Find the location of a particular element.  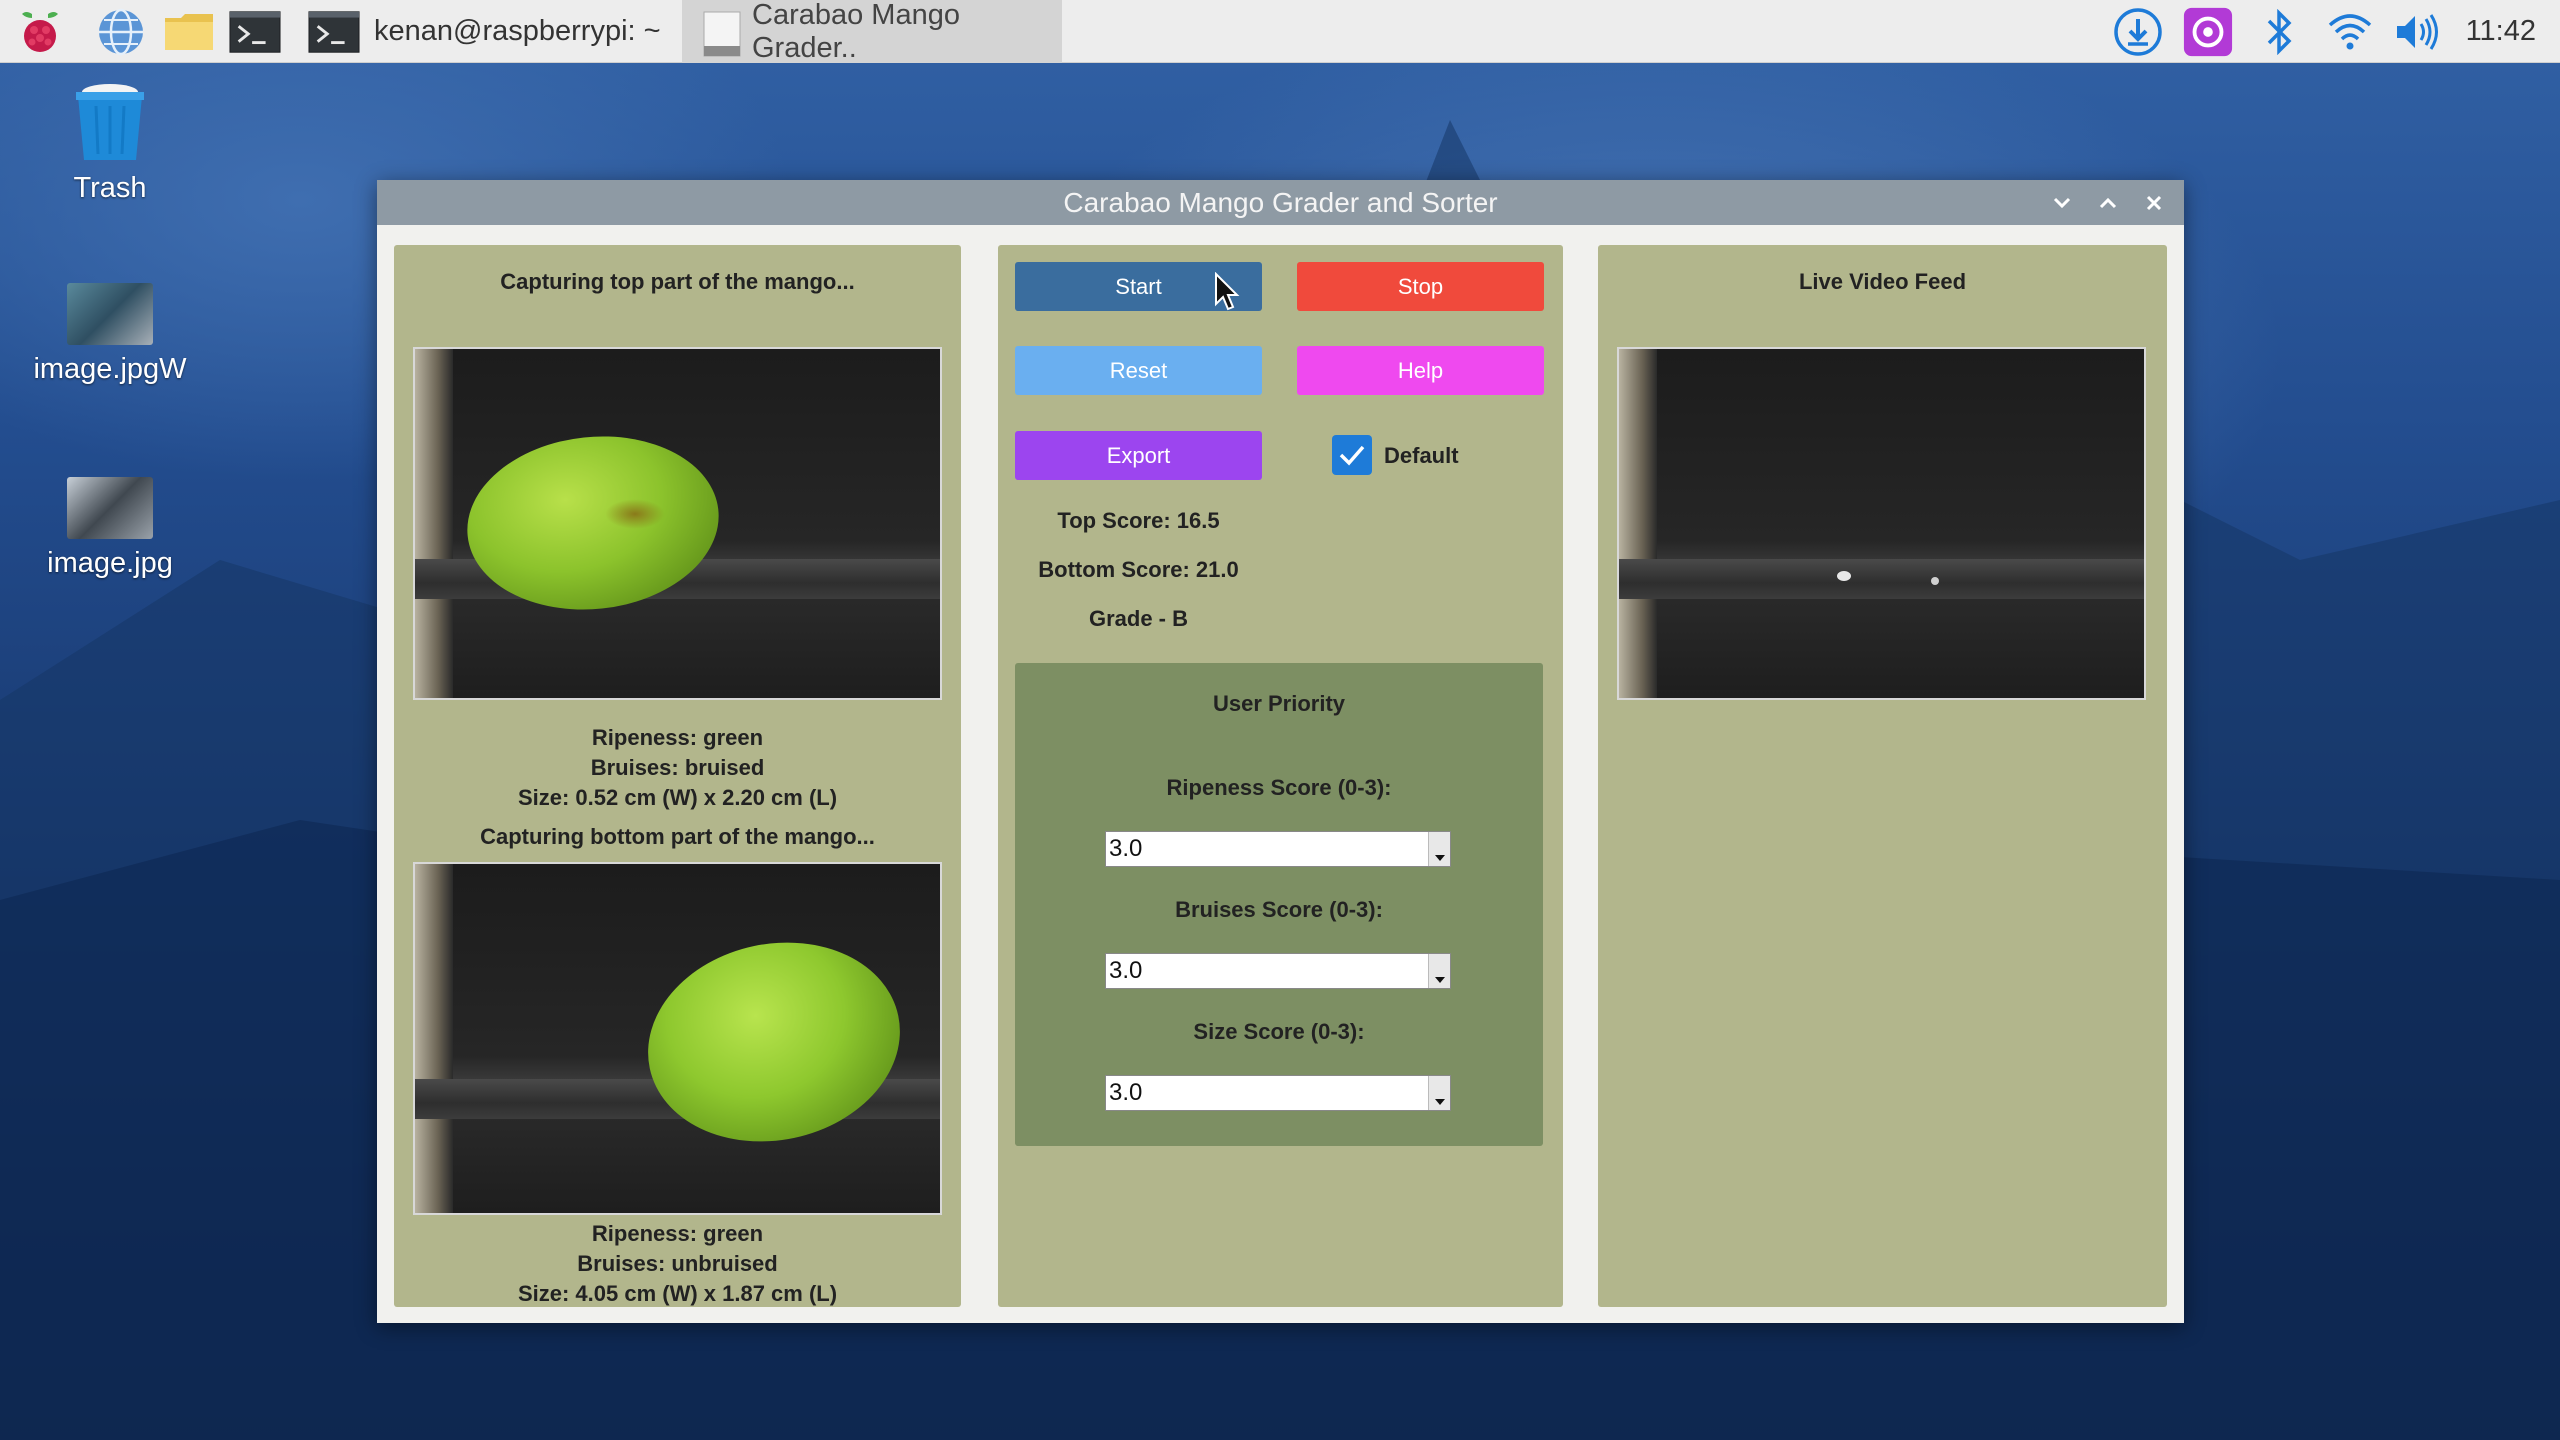

raspberry-menu-icon is located at coordinates (40, 32).